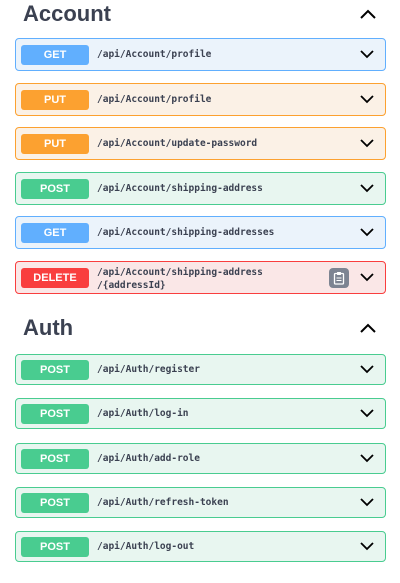  What do you see at coordinates (201, 328) in the screenshot?
I see `section-header-auth: Auth` at bounding box center [201, 328].